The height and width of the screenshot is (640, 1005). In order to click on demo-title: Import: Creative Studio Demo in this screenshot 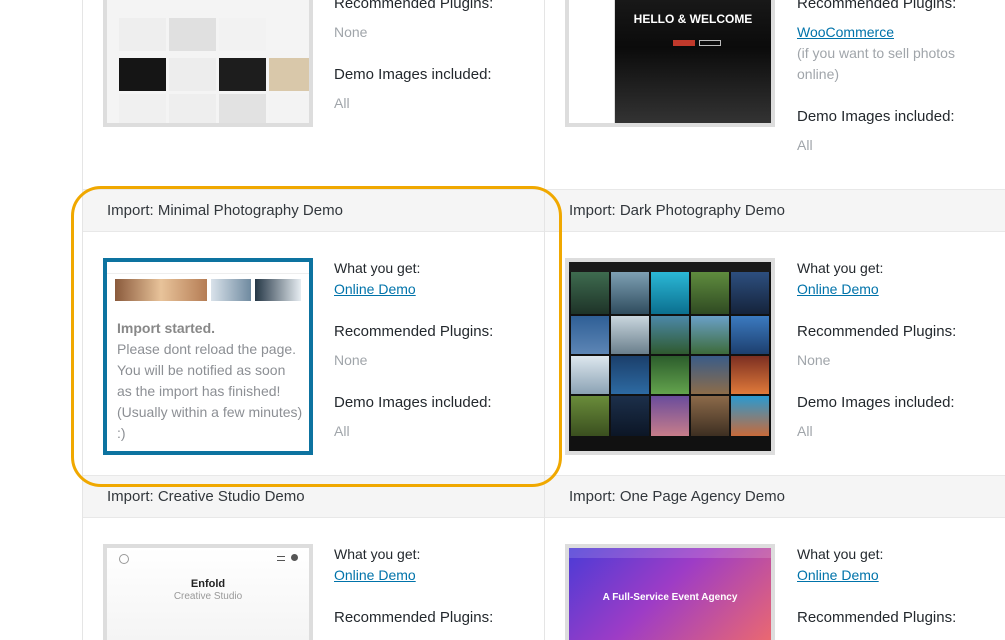, I will do `click(206, 496)`.